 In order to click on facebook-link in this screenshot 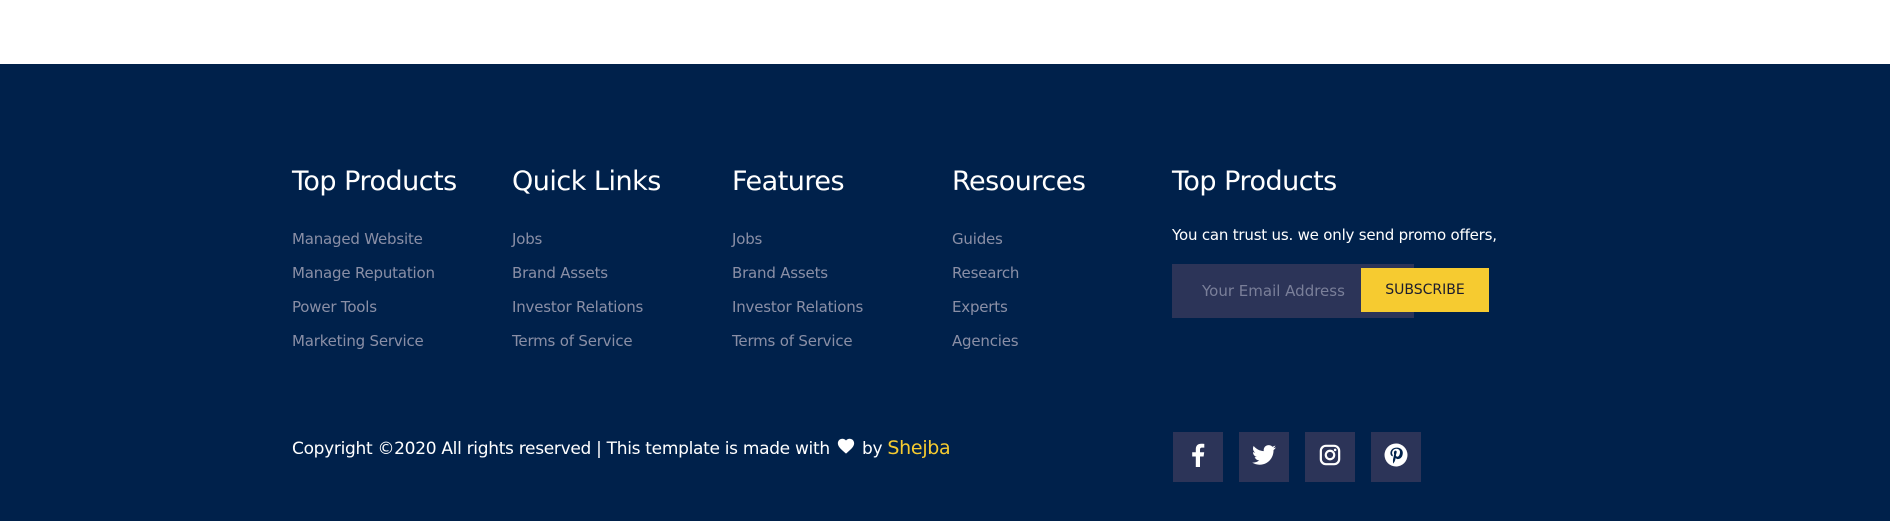, I will do `click(1198, 457)`.